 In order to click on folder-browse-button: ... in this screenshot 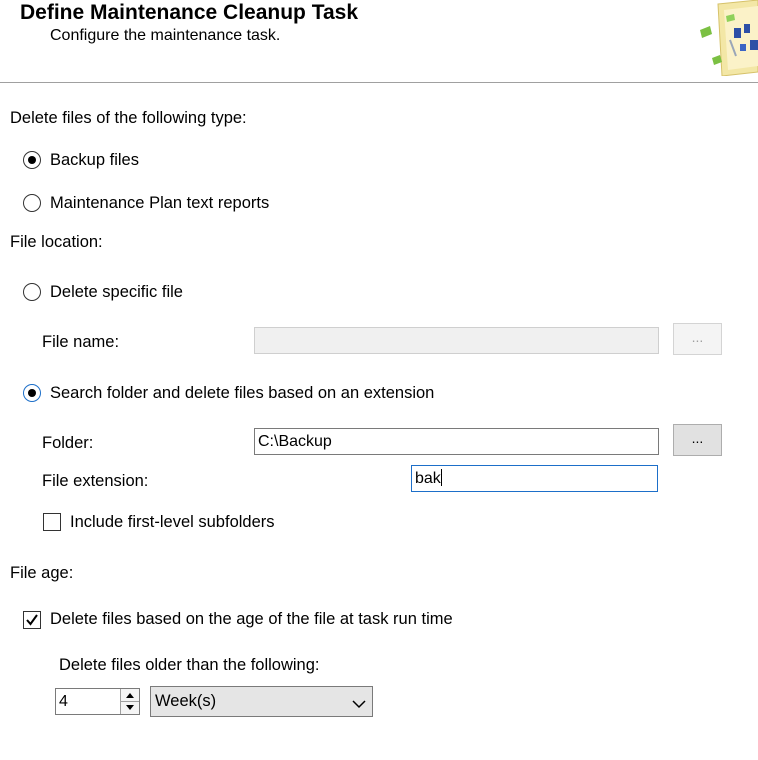, I will do `click(697, 440)`.